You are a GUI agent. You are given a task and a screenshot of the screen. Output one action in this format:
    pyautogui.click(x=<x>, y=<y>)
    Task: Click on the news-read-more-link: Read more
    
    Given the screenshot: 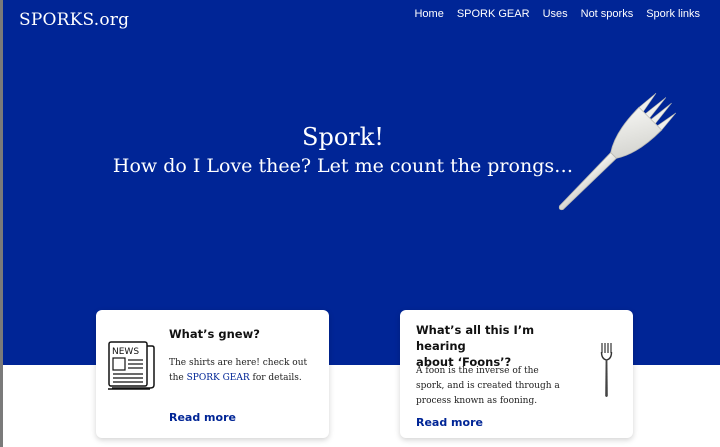 What is the action you would take?
    pyautogui.click(x=202, y=417)
    